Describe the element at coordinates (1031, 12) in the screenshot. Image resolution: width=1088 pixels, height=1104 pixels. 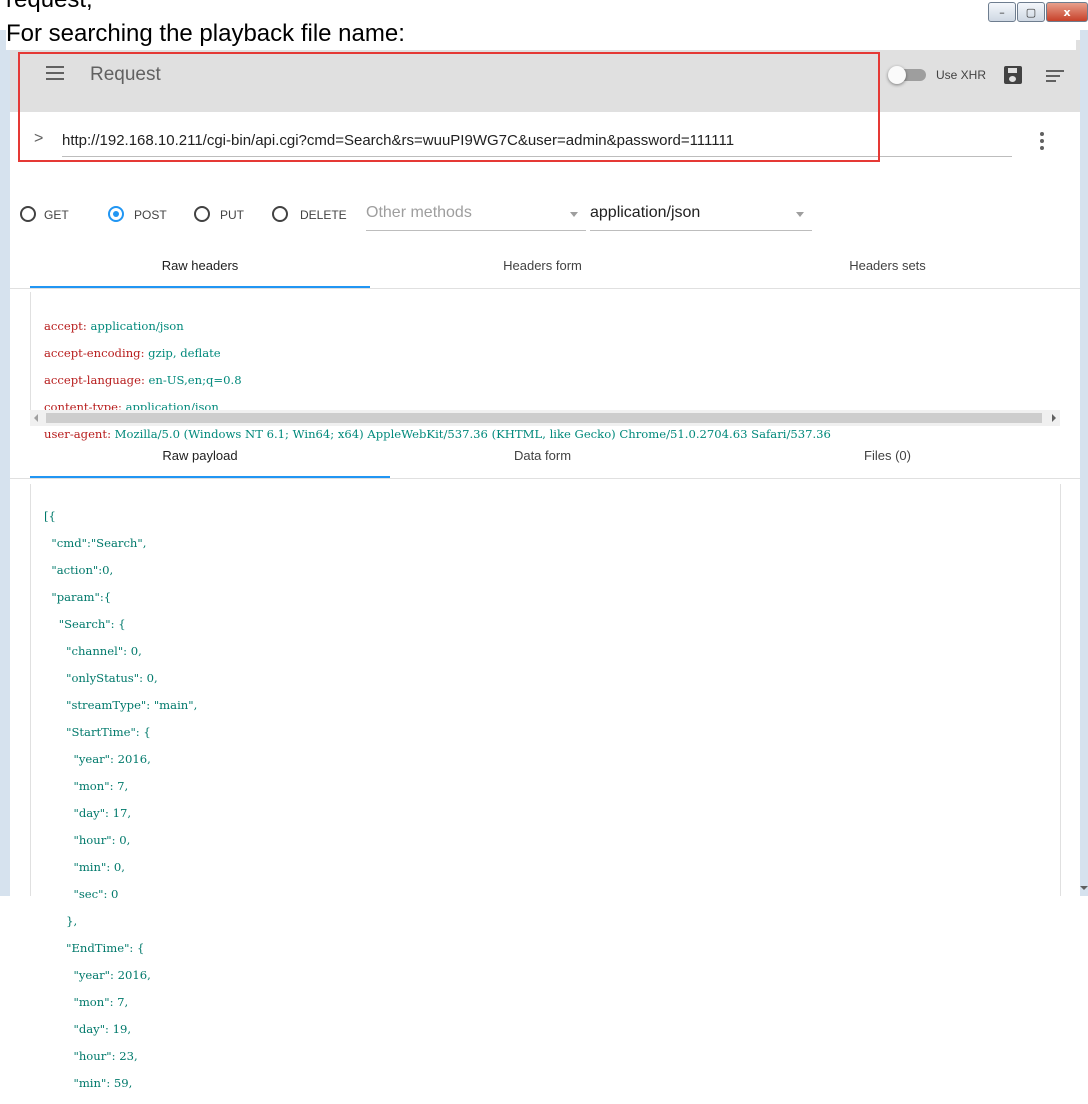
I see `maximize-button: ▢` at that location.